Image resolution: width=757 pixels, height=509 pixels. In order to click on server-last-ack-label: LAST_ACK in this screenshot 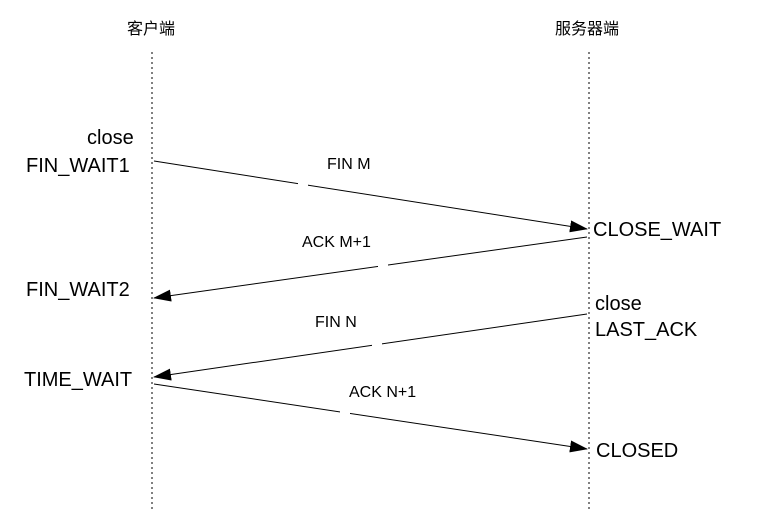, I will do `click(646, 330)`.